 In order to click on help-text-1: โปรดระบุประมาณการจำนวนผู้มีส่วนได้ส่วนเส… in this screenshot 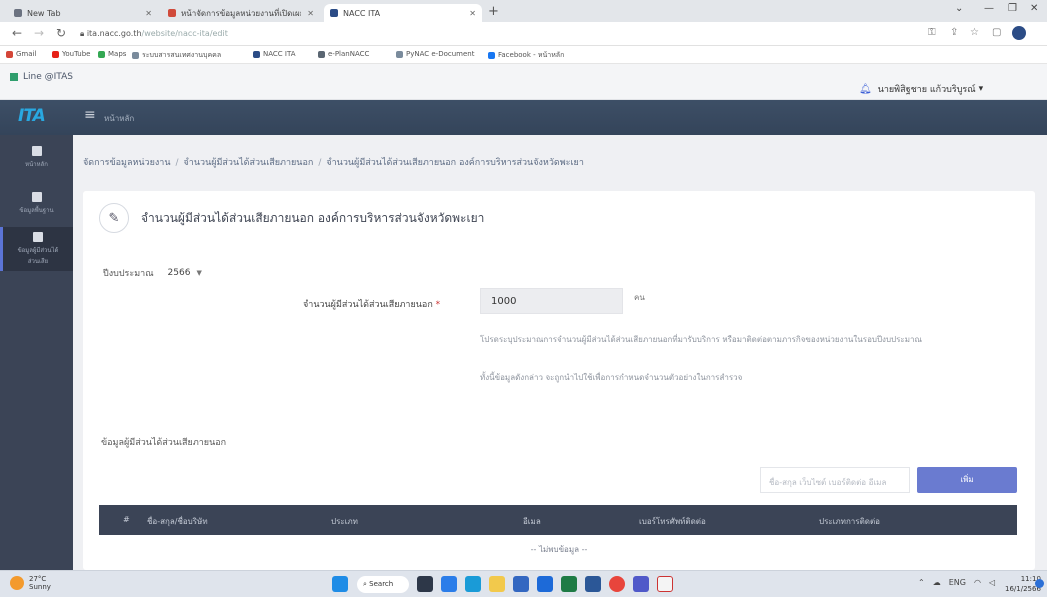, I will do `click(701, 339)`.